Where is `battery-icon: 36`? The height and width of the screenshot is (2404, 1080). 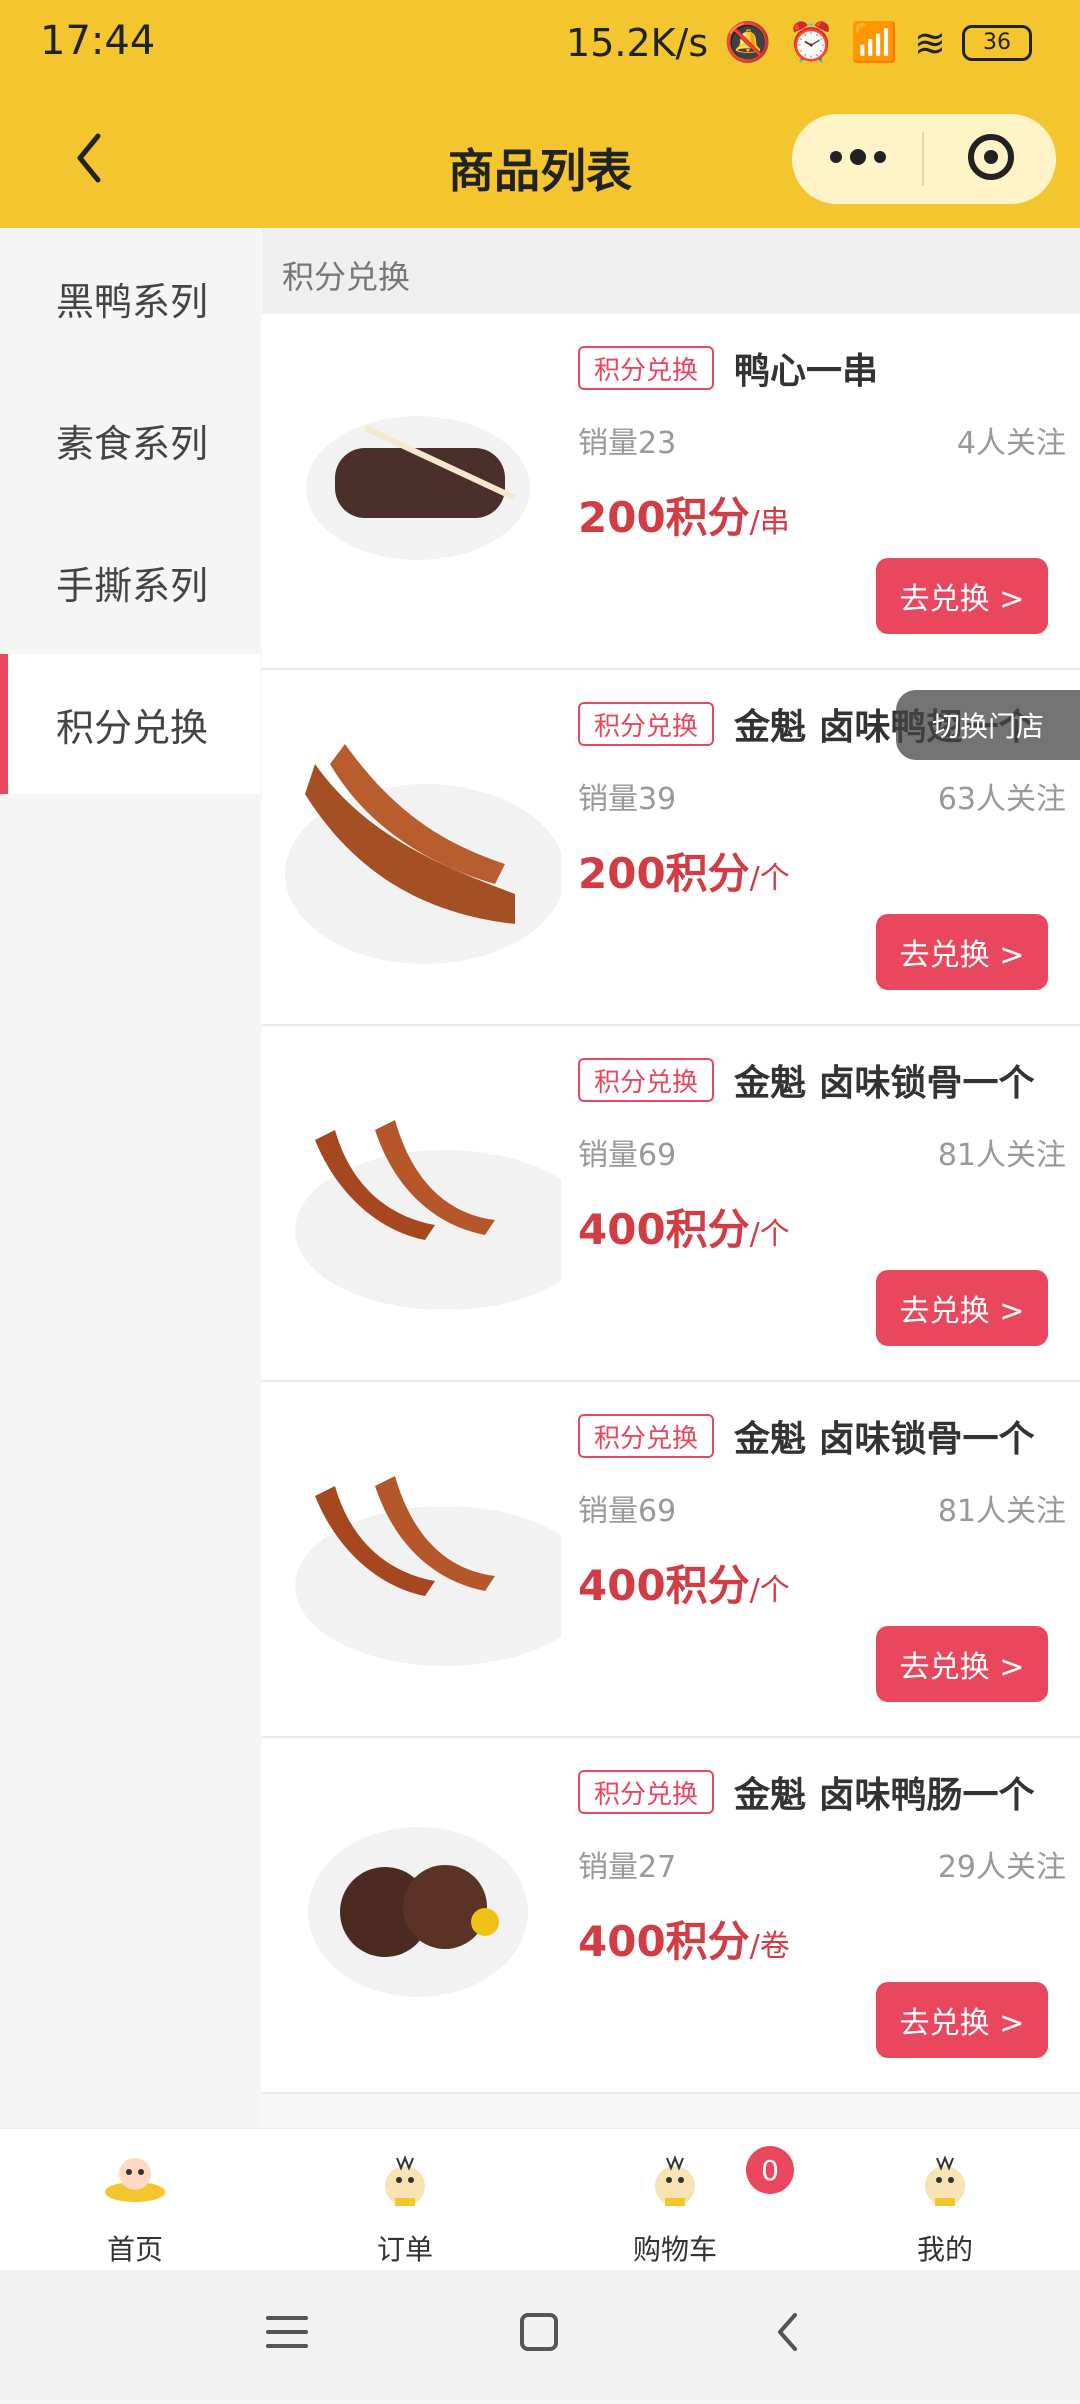
battery-icon: 36 is located at coordinates (997, 42).